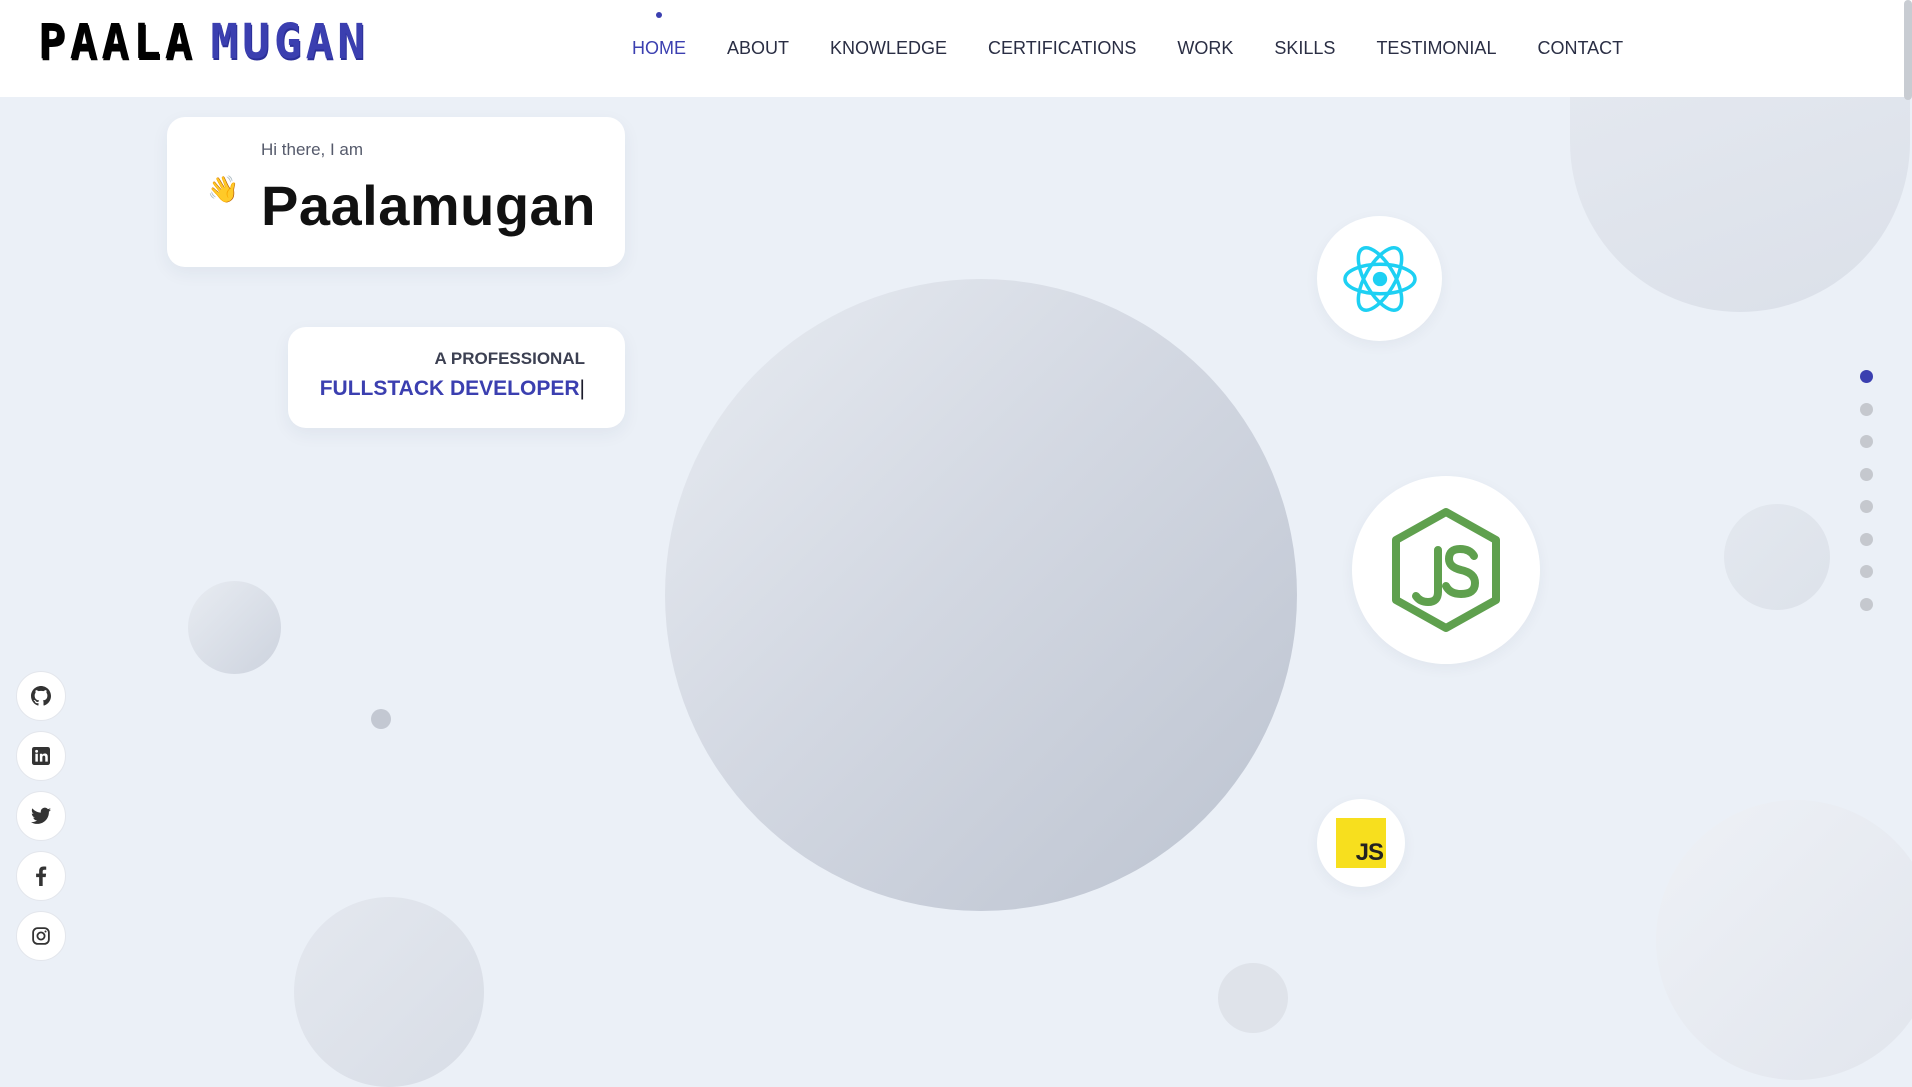 Image resolution: width=1912 pixels, height=1087 pixels. I want to click on role-title: FULLSTACK DEVELOPER, so click(449, 388).